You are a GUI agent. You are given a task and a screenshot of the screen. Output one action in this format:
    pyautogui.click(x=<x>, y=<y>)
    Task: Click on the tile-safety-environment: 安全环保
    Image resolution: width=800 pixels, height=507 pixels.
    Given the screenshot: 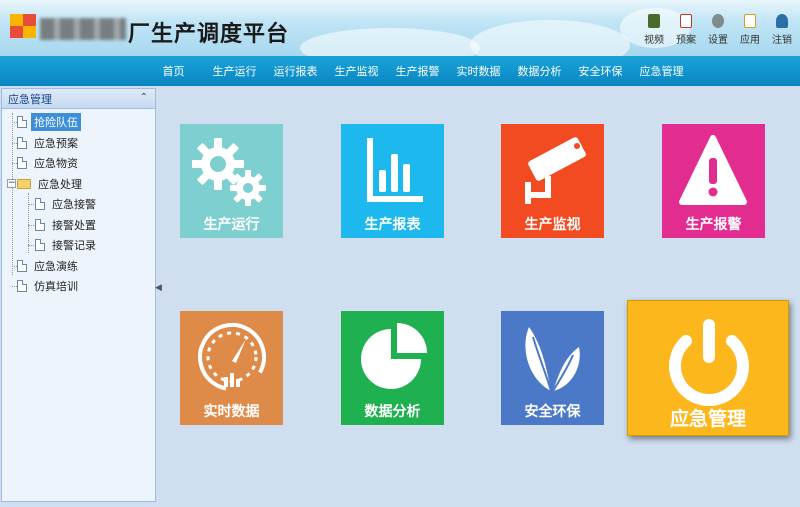 What is the action you would take?
    pyautogui.click(x=552, y=368)
    